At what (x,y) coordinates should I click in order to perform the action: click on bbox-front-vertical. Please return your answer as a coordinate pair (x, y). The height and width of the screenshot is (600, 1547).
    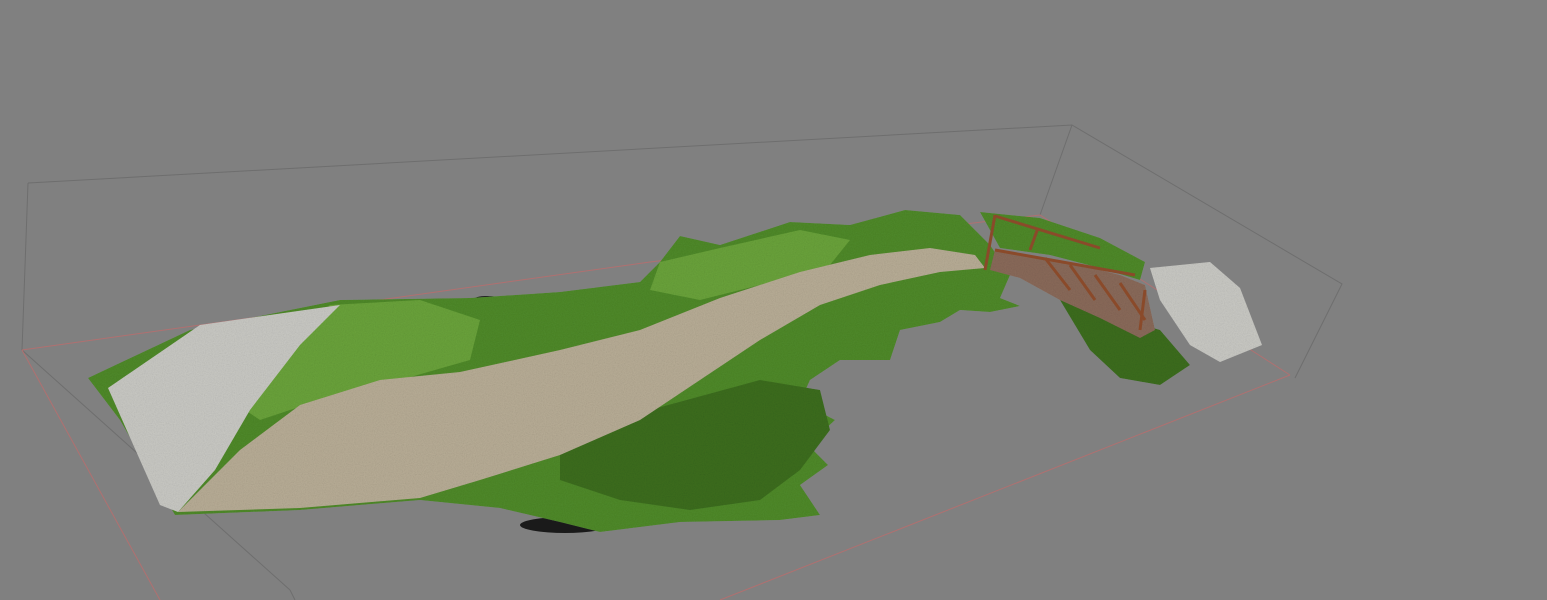
    Looking at the image, I should click on (292, 594).